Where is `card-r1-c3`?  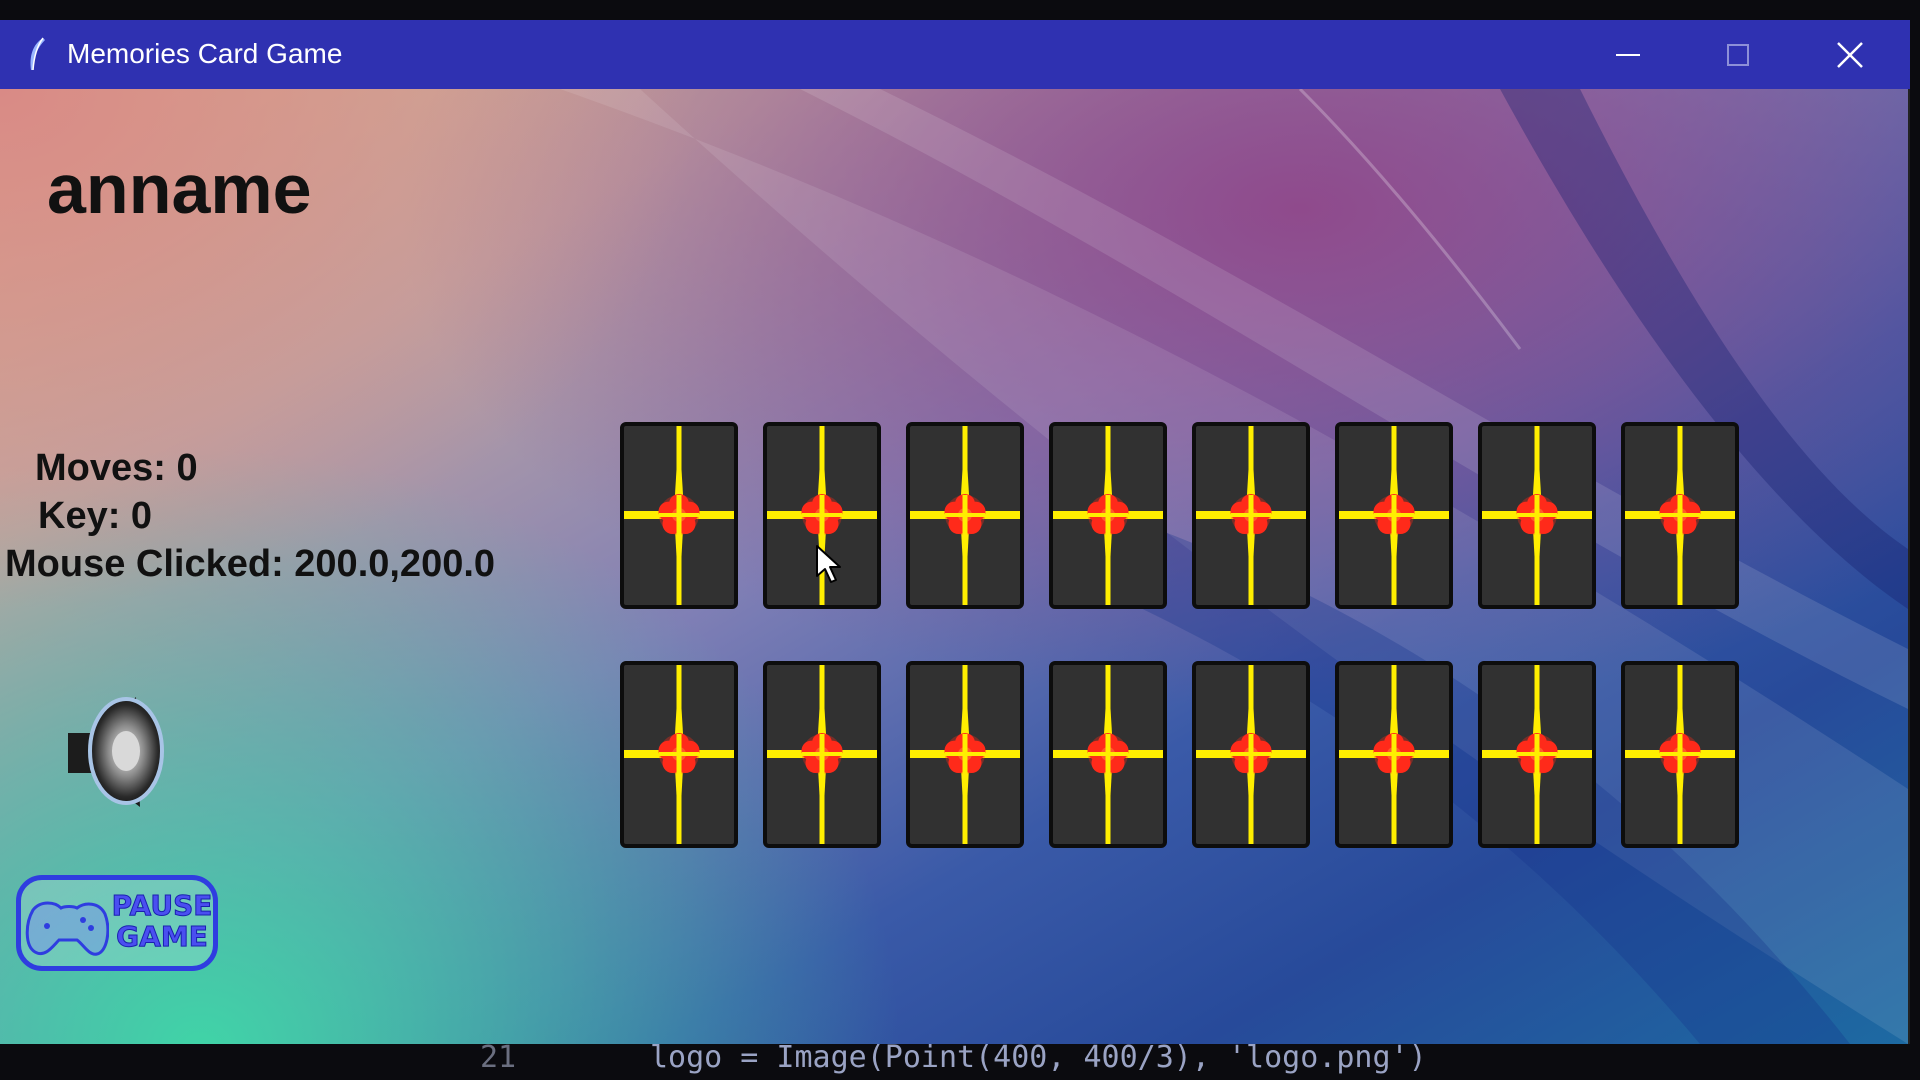
card-r1-c3 is located at coordinates (965, 515).